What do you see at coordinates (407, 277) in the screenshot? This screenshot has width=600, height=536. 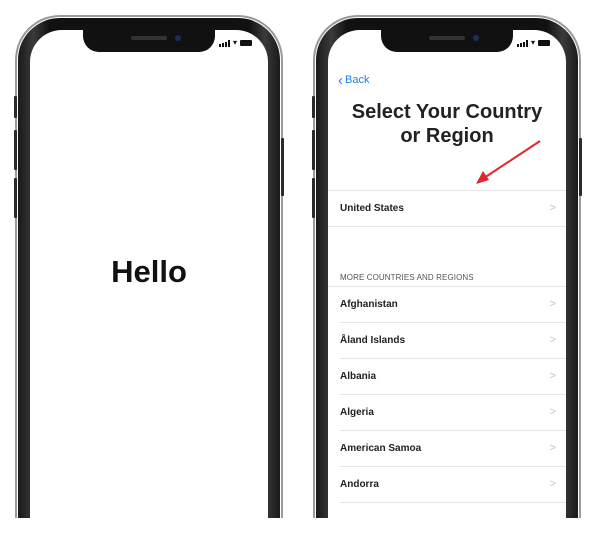 I see `section-header: MORE COUNTRIES AND REGIONS` at bounding box center [407, 277].